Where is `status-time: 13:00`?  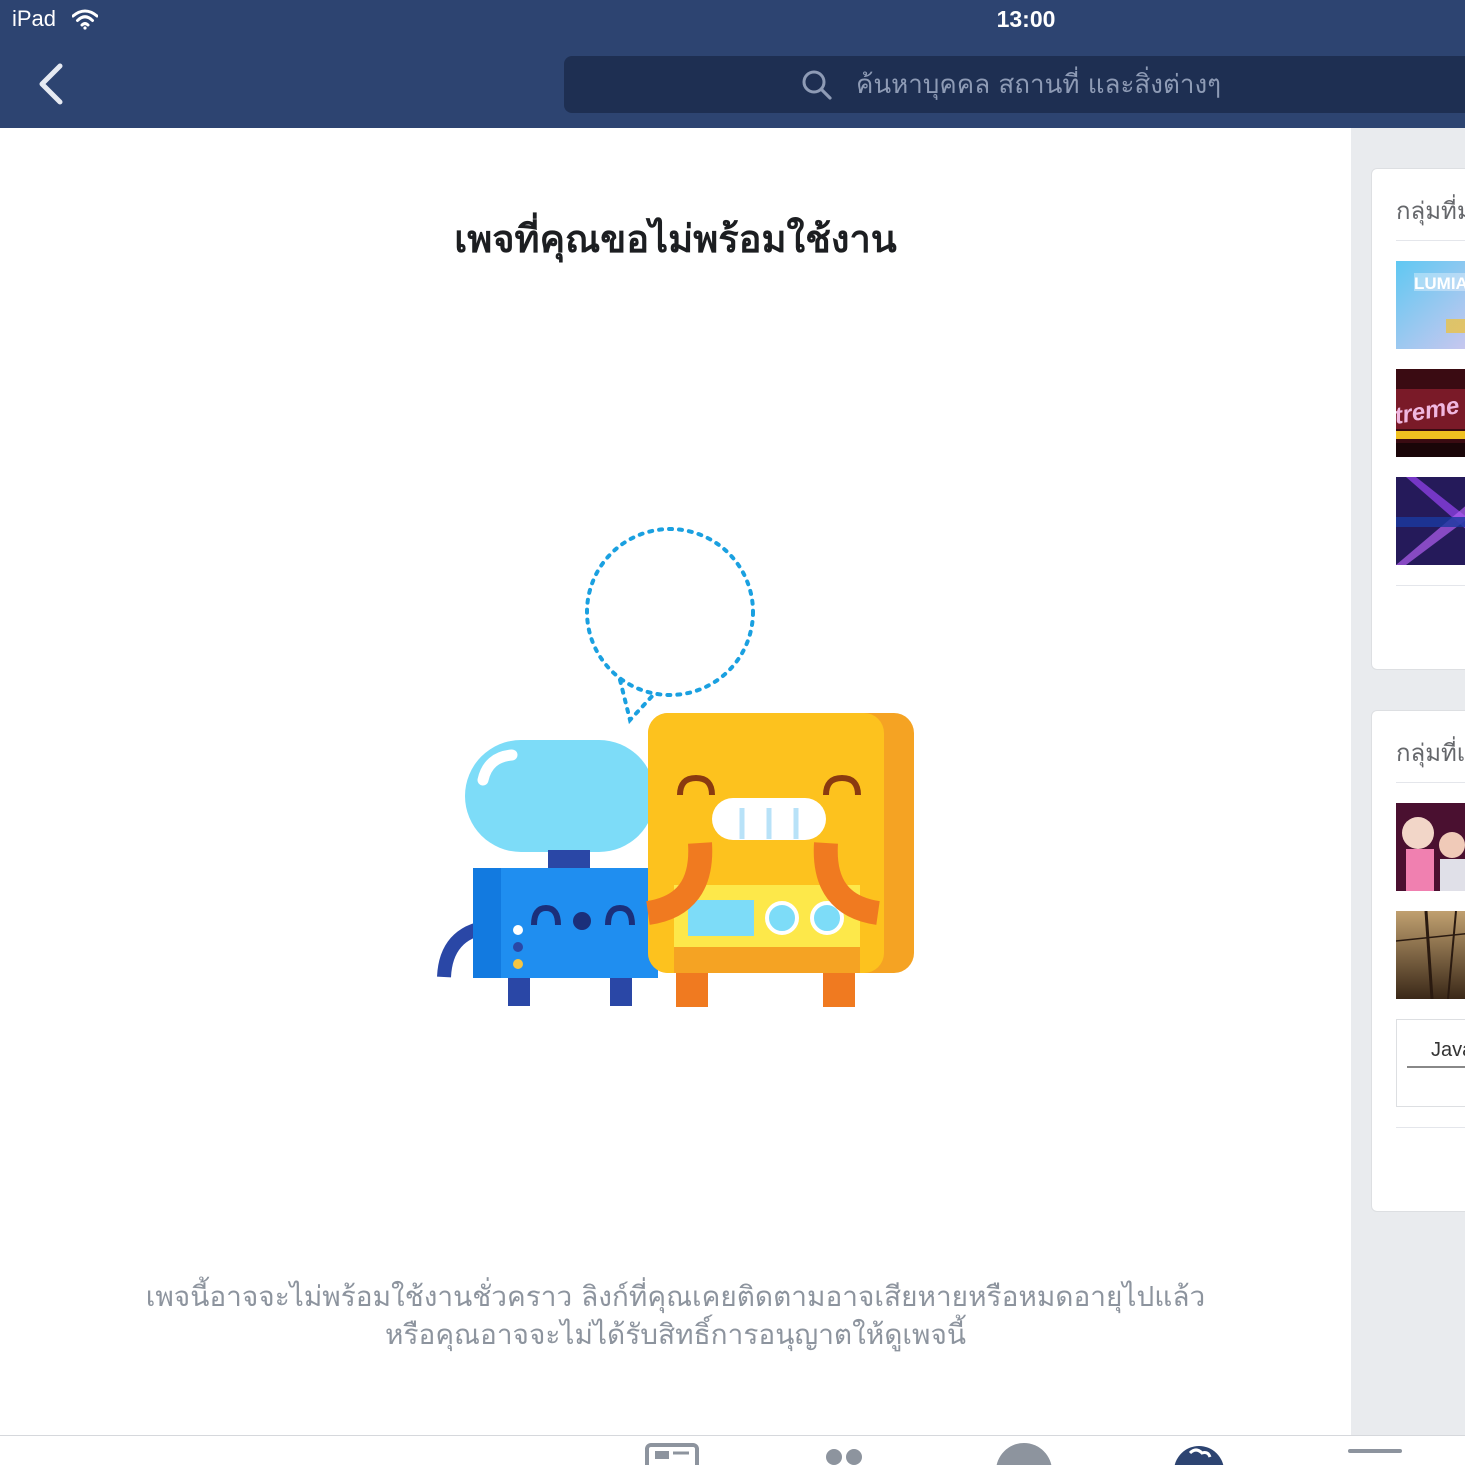 status-time: 13:00 is located at coordinates (1026, 19).